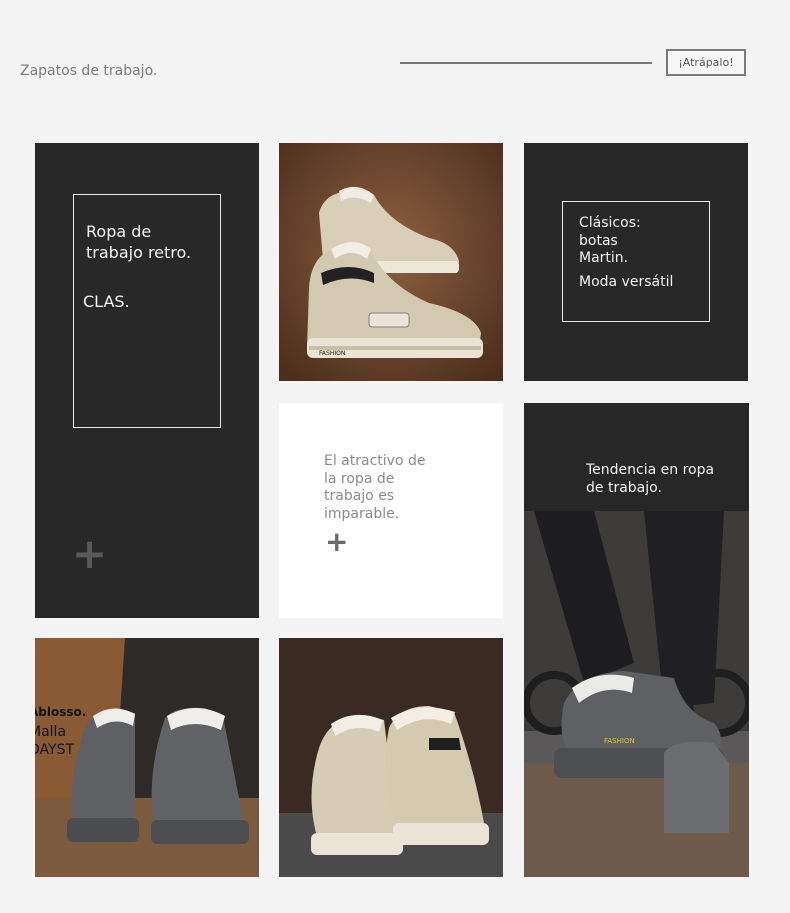 This screenshot has width=790, height=913. Describe the element at coordinates (55, 749) in the screenshot. I see `grey-line2: DAYST` at that location.